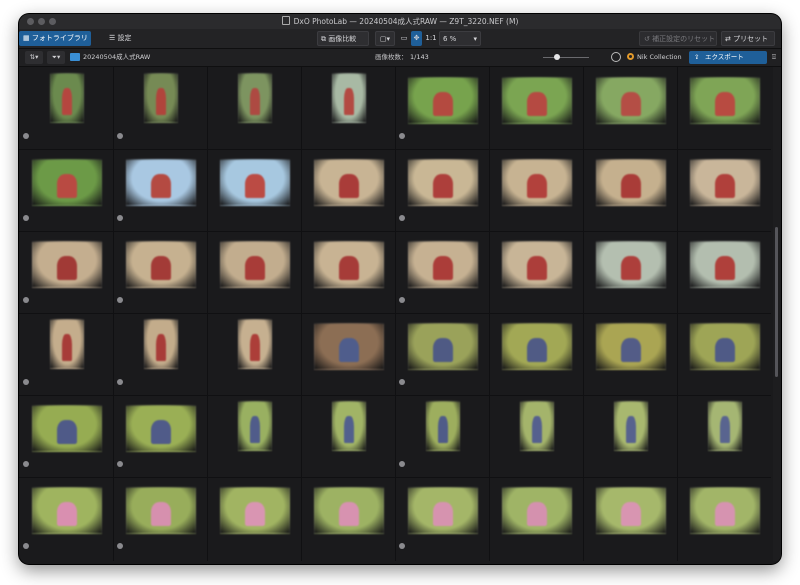 This screenshot has height=585, width=800. I want to click on thumbnail-size-slider, so click(566, 57).